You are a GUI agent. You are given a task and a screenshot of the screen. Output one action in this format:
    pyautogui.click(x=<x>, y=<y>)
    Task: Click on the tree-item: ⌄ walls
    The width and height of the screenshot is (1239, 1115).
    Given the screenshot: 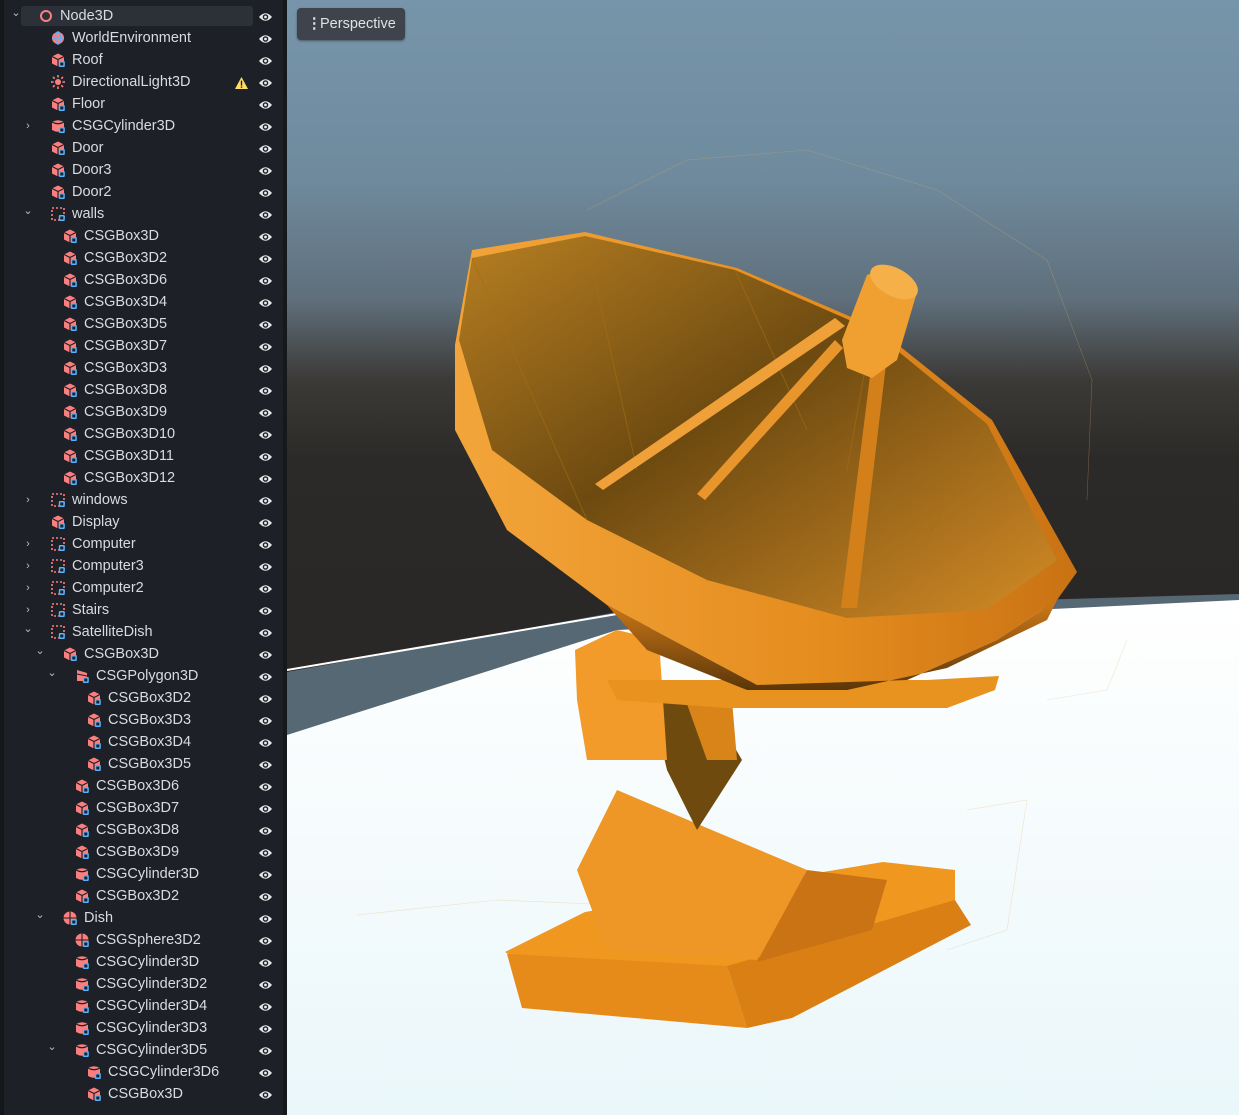 What is the action you would take?
    pyautogui.click(x=143, y=214)
    